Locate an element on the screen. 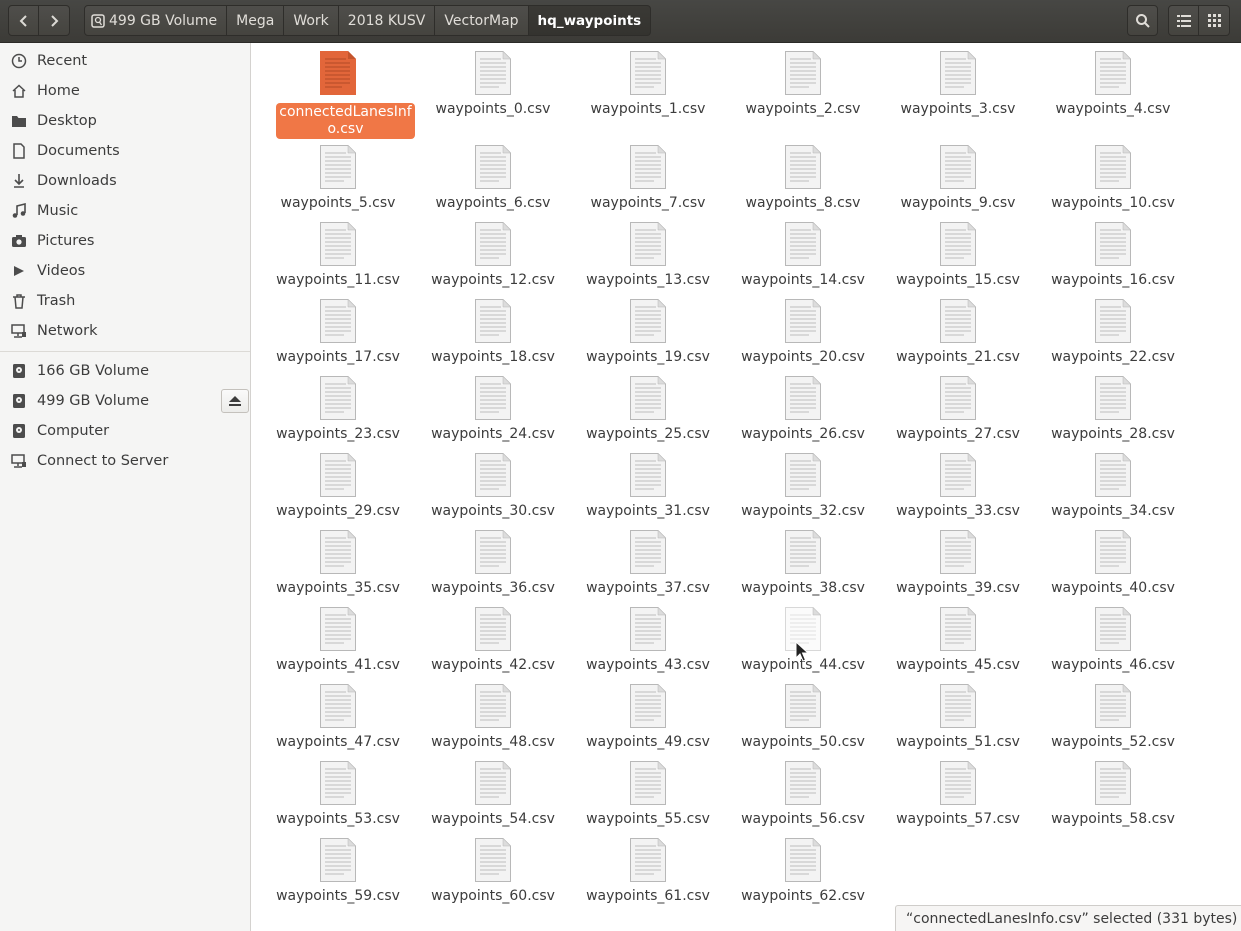 This screenshot has height=931, width=1241. file-name: waypoints_23.csv is located at coordinates (338, 434).